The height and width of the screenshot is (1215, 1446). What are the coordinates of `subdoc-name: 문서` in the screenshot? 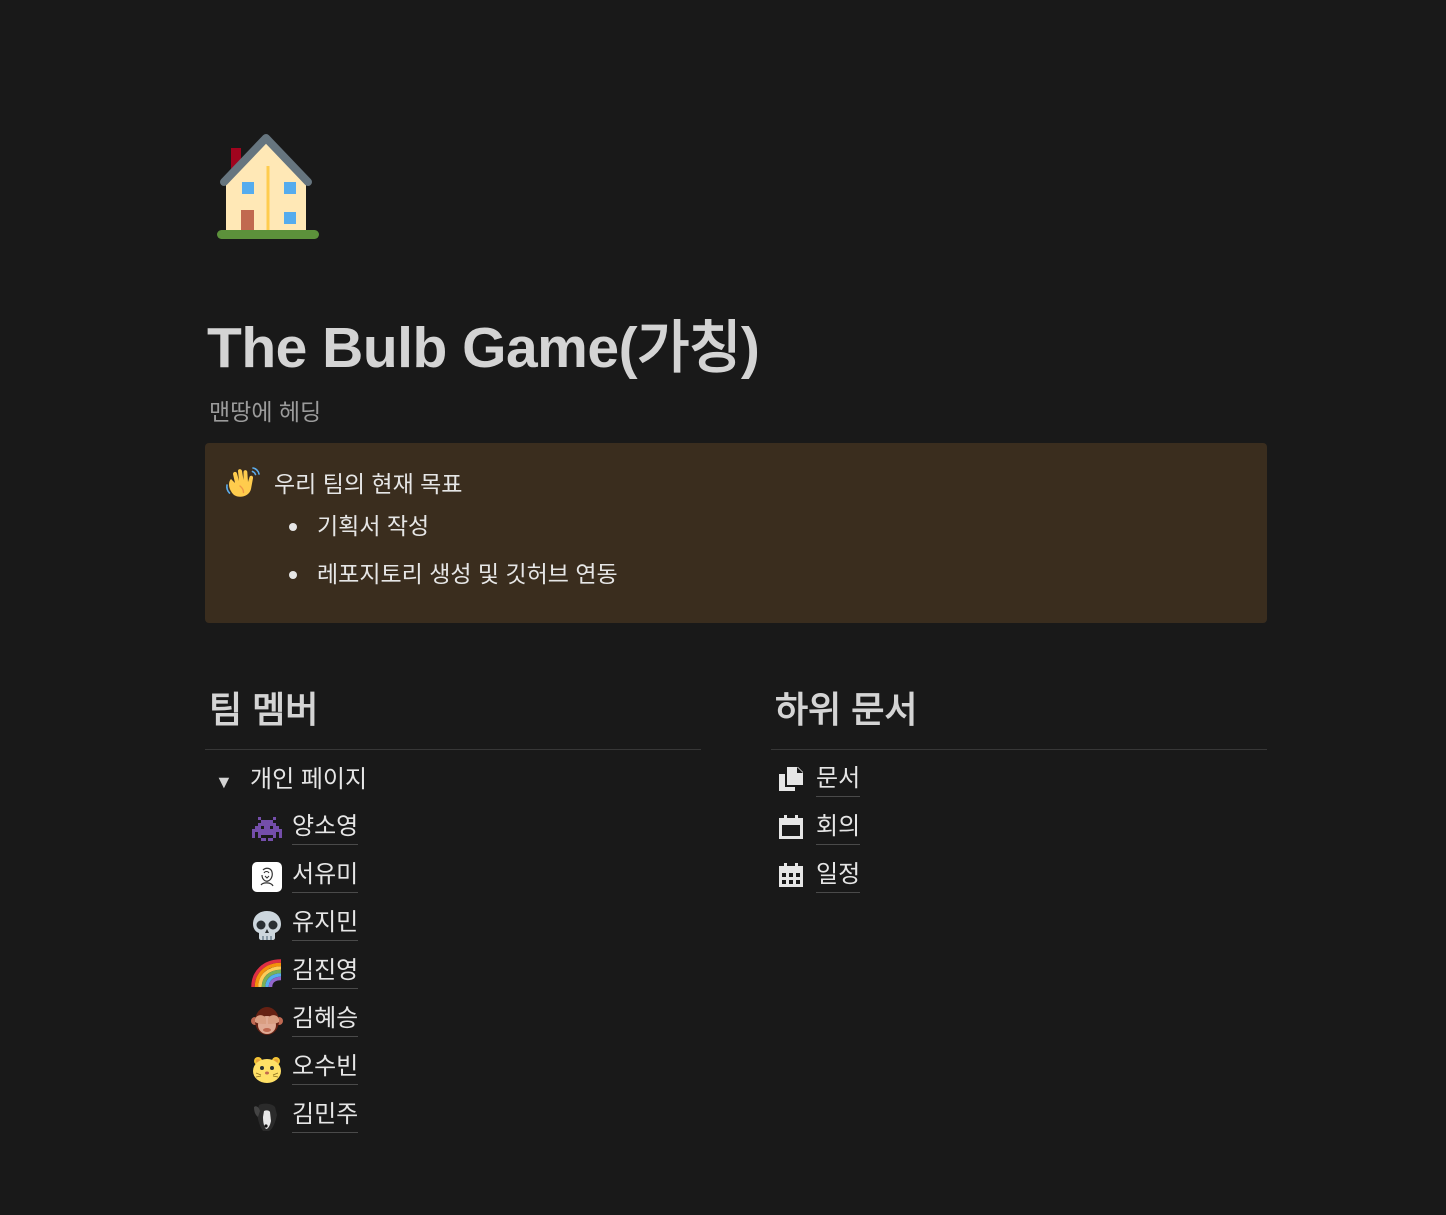 It's located at (838, 780).